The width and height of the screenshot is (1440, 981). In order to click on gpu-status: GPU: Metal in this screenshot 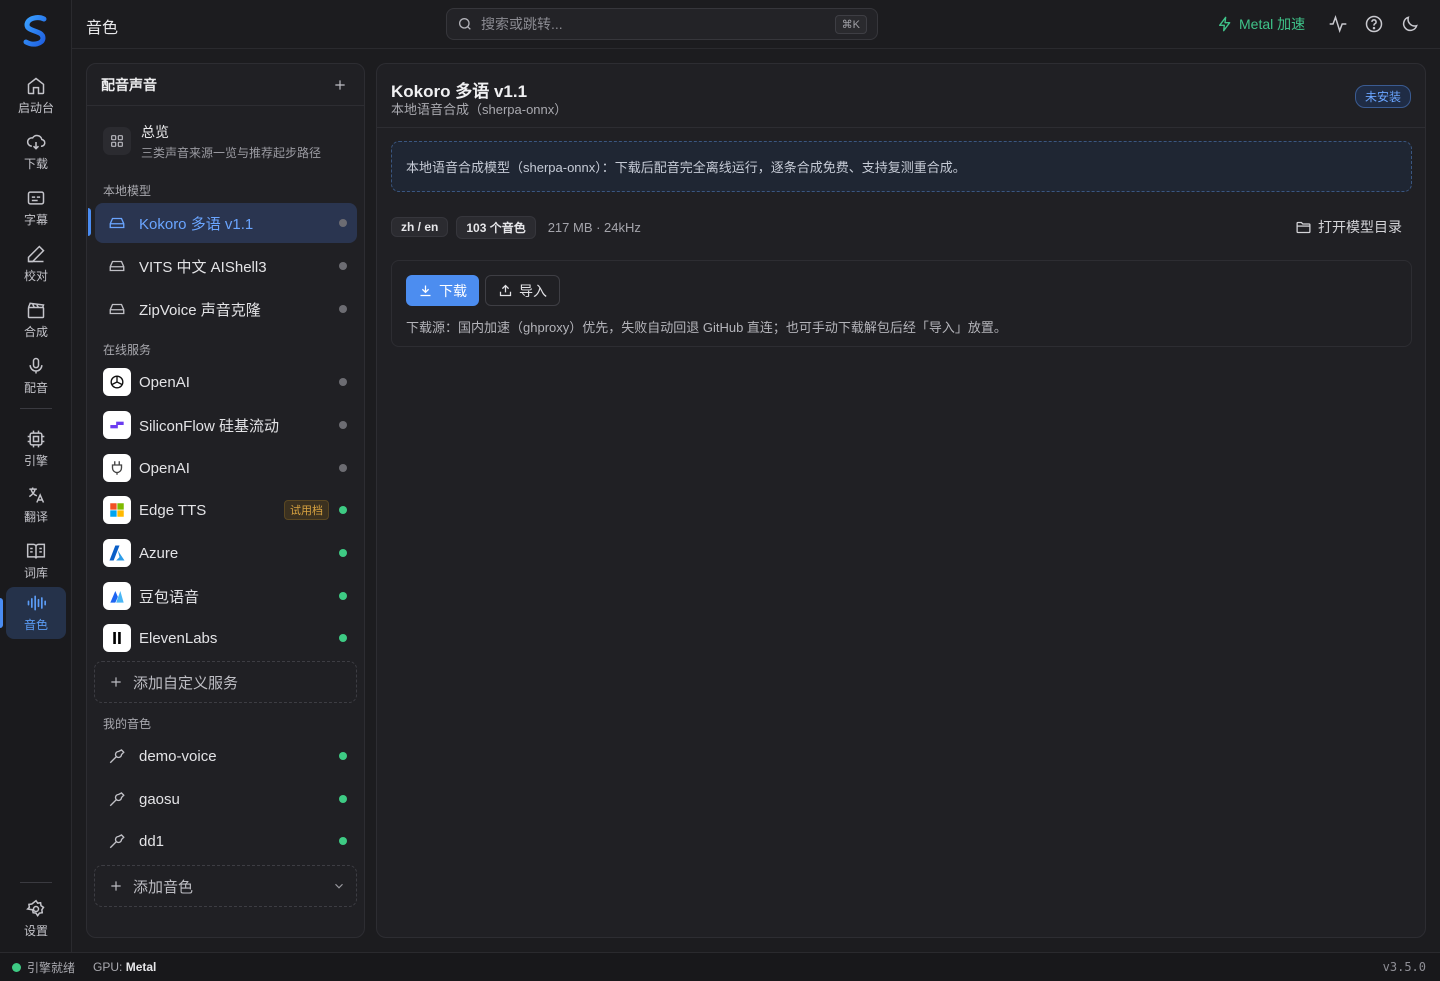, I will do `click(124, 967)`.